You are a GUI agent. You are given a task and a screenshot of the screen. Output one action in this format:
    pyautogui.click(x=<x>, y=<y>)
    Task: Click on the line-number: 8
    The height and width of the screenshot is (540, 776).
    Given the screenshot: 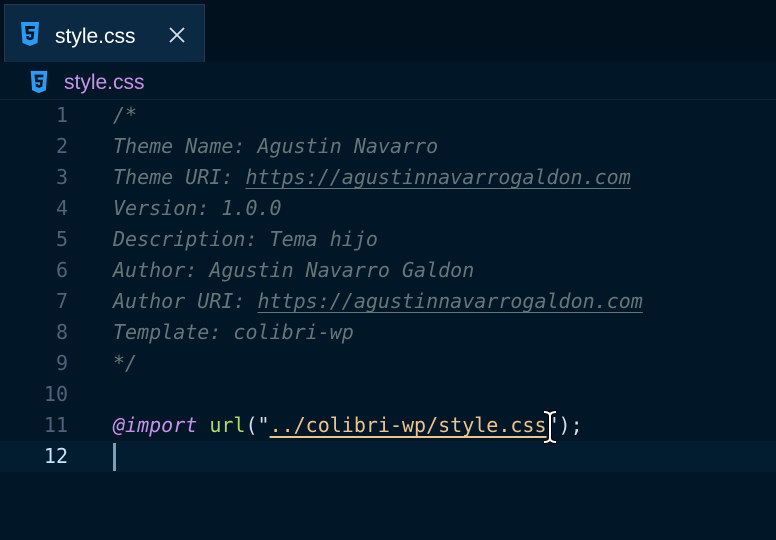 What is the action you would take?
    pyautogui.click(x=61, y=332)
    